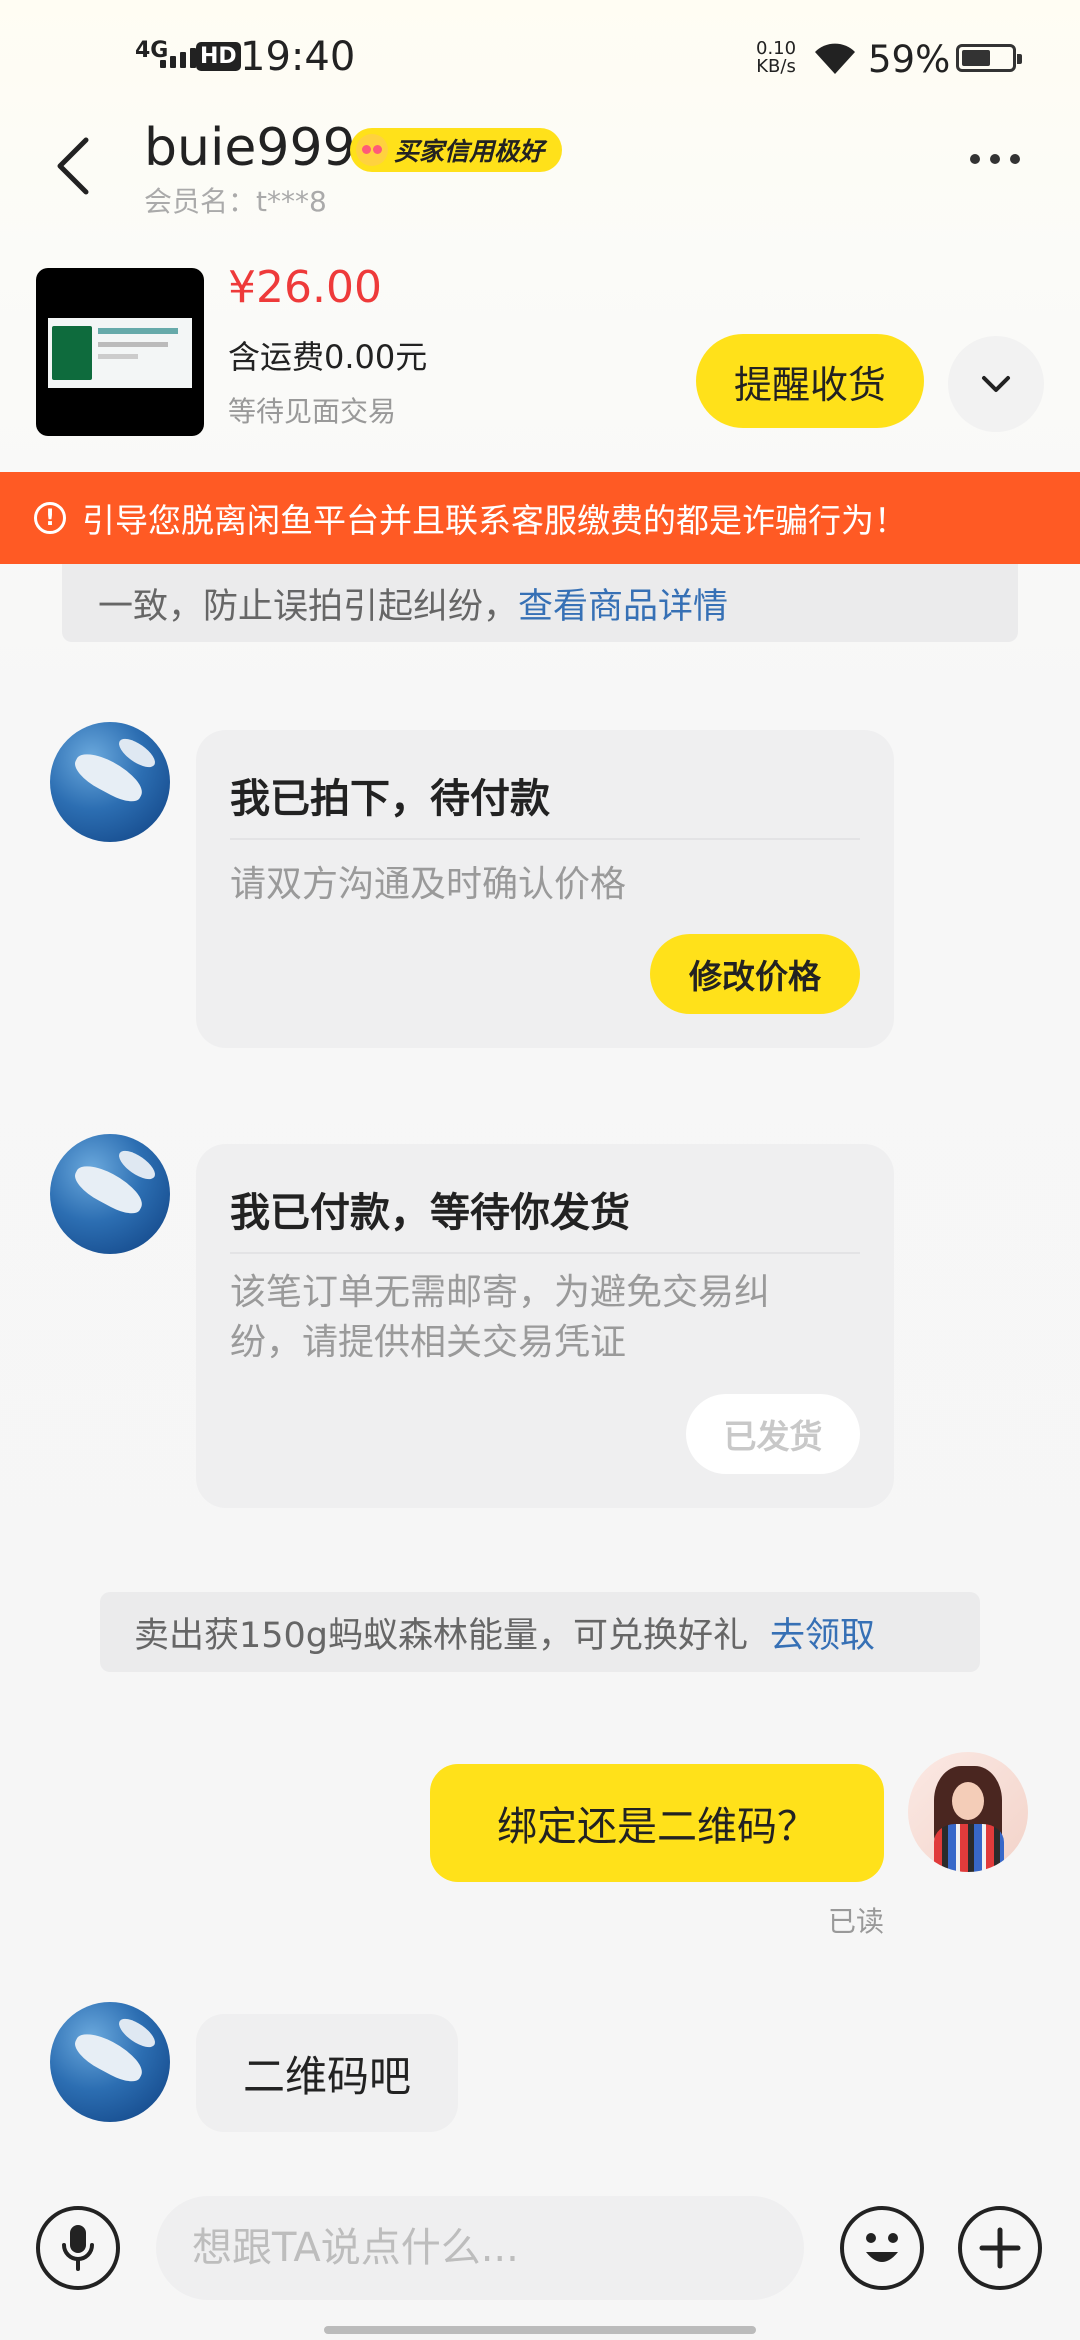 This screenshot has width=1080, height=2340. What do you see at coordinates (909, 59) in the screenshot?
I see `battery-percent: 59%` at bounding box center [909, 59].